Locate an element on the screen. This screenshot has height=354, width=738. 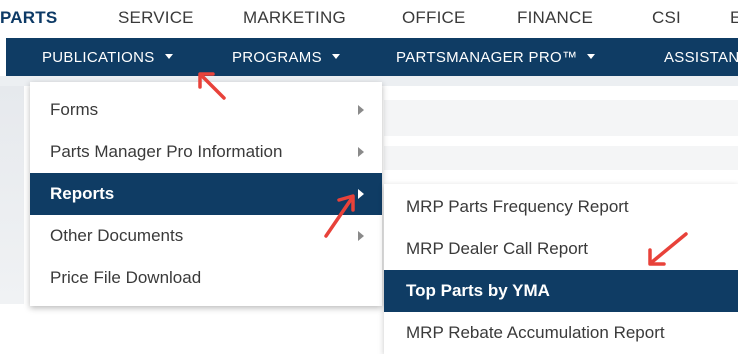
top-nav-service: SERVICE is located at coordinates (156, 18).